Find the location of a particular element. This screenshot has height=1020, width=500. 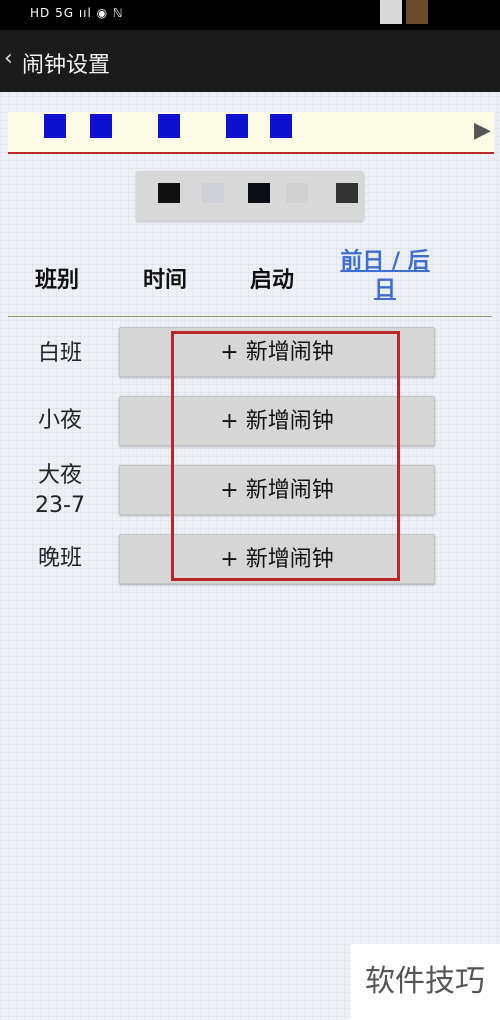

shift-label: 晚班 is located at coordinates (59, 558).